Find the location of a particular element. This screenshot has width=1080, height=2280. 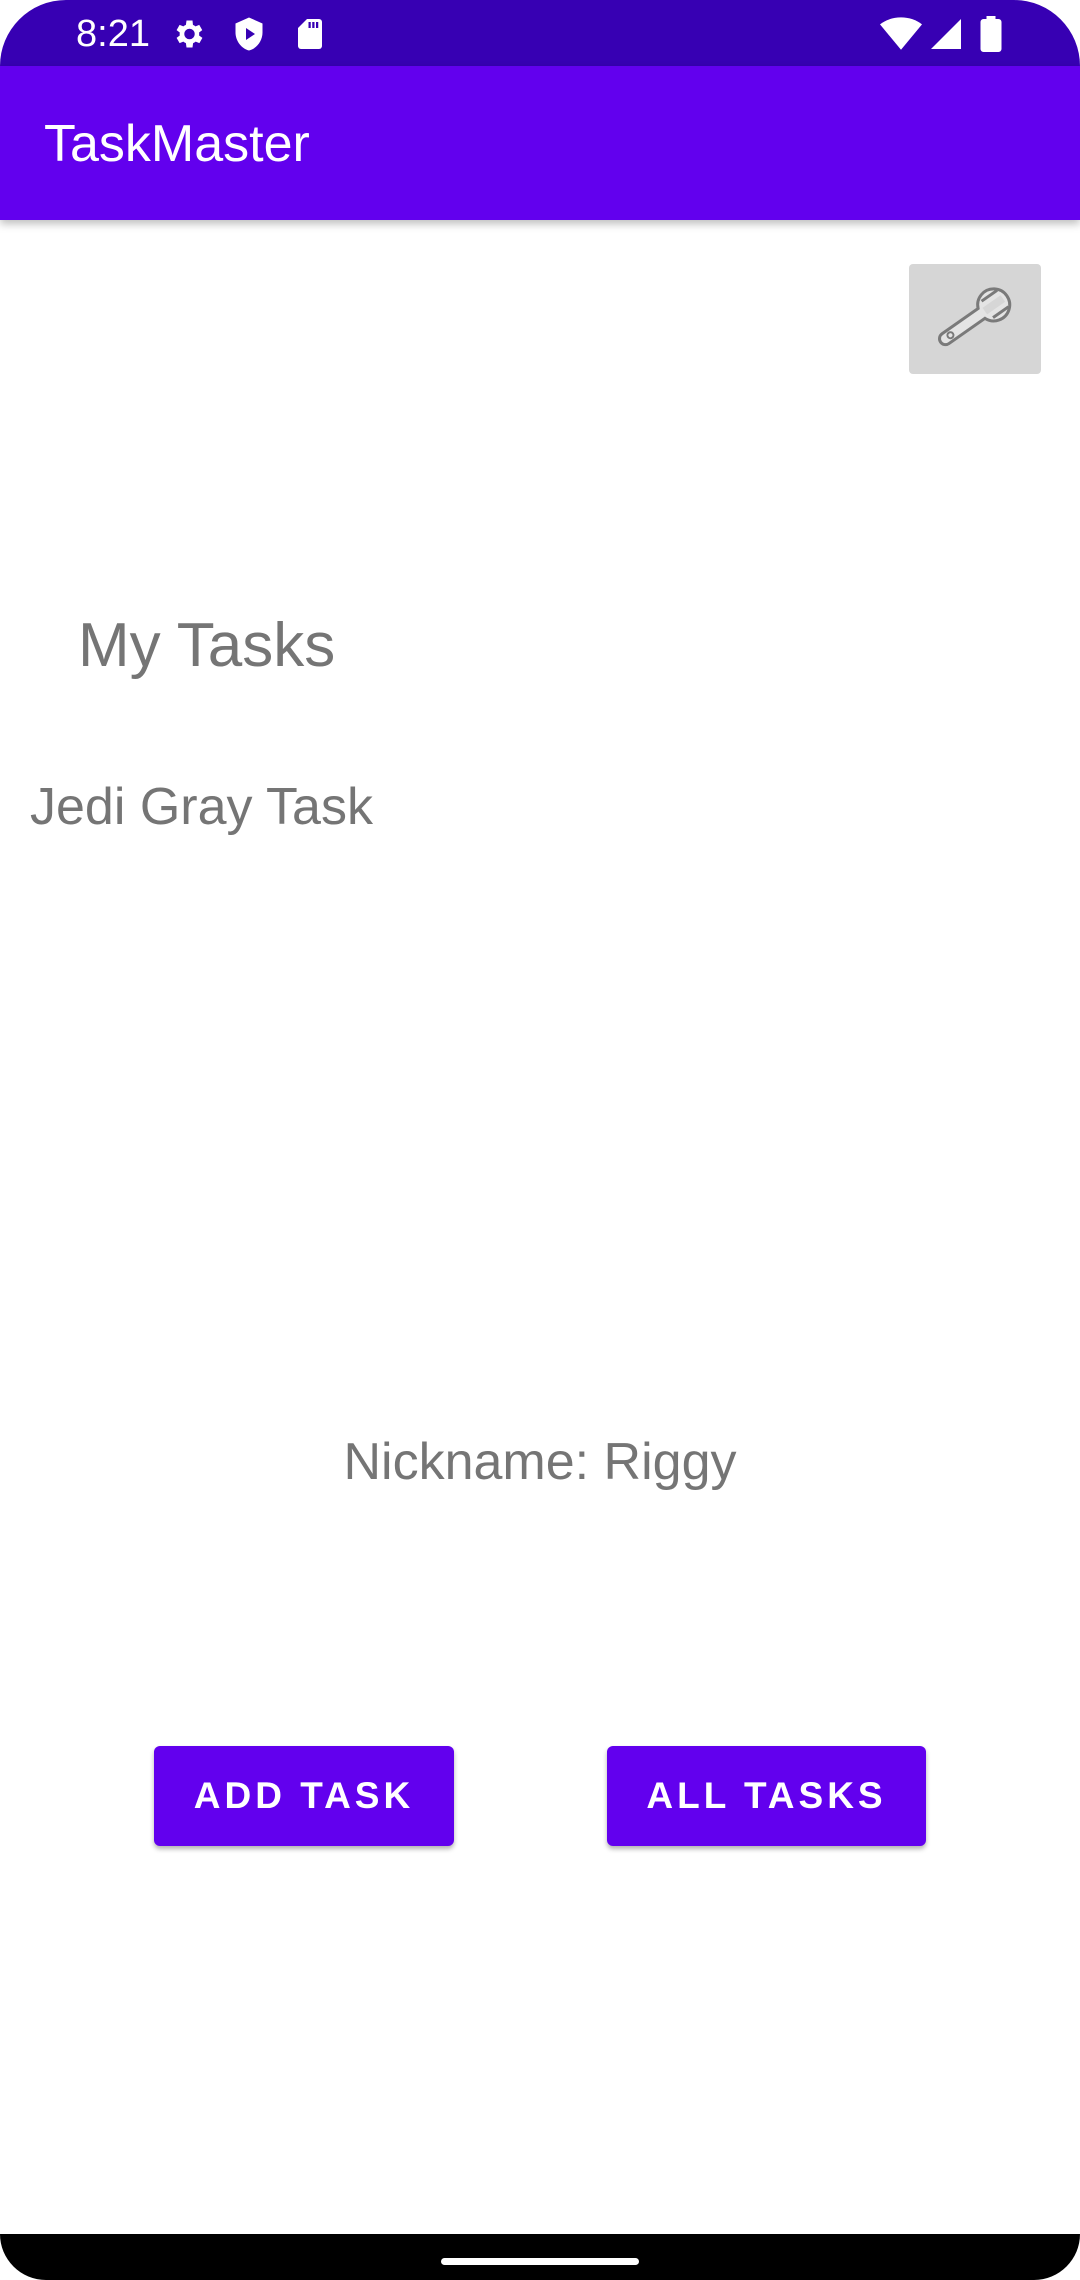

battery-icon is located at coordinates (991, 34).